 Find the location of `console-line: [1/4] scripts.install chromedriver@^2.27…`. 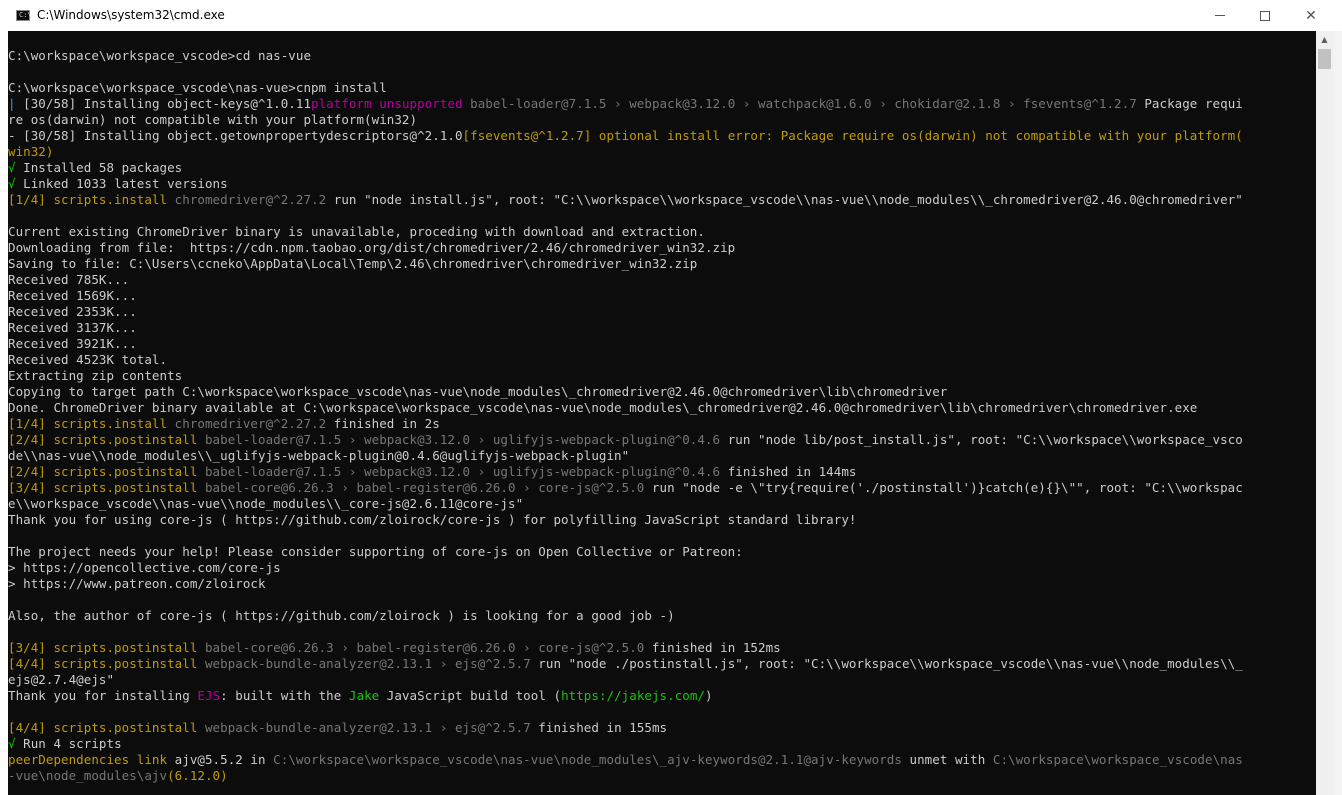

console-line: [1/4] scripts.install chromedriver@^2.27… is located at coordinates (625, 424).